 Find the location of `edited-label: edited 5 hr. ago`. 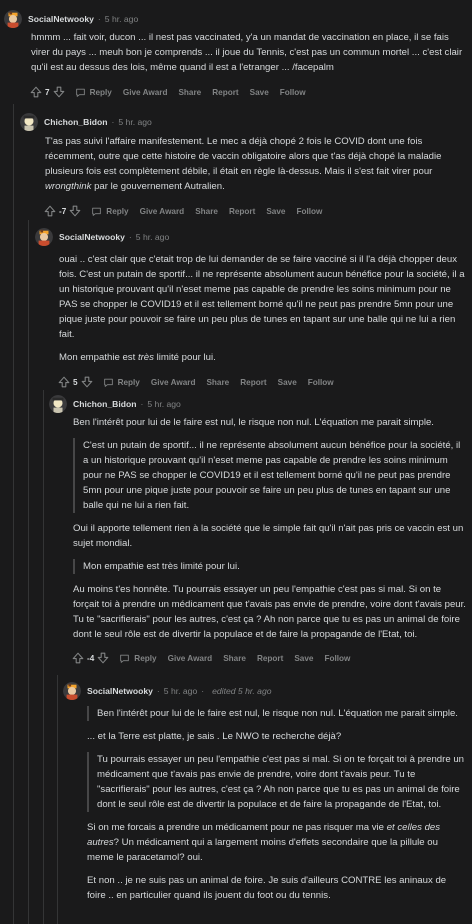

edited-label: edited 5 hr. ago is located at coordinates (242, 690).